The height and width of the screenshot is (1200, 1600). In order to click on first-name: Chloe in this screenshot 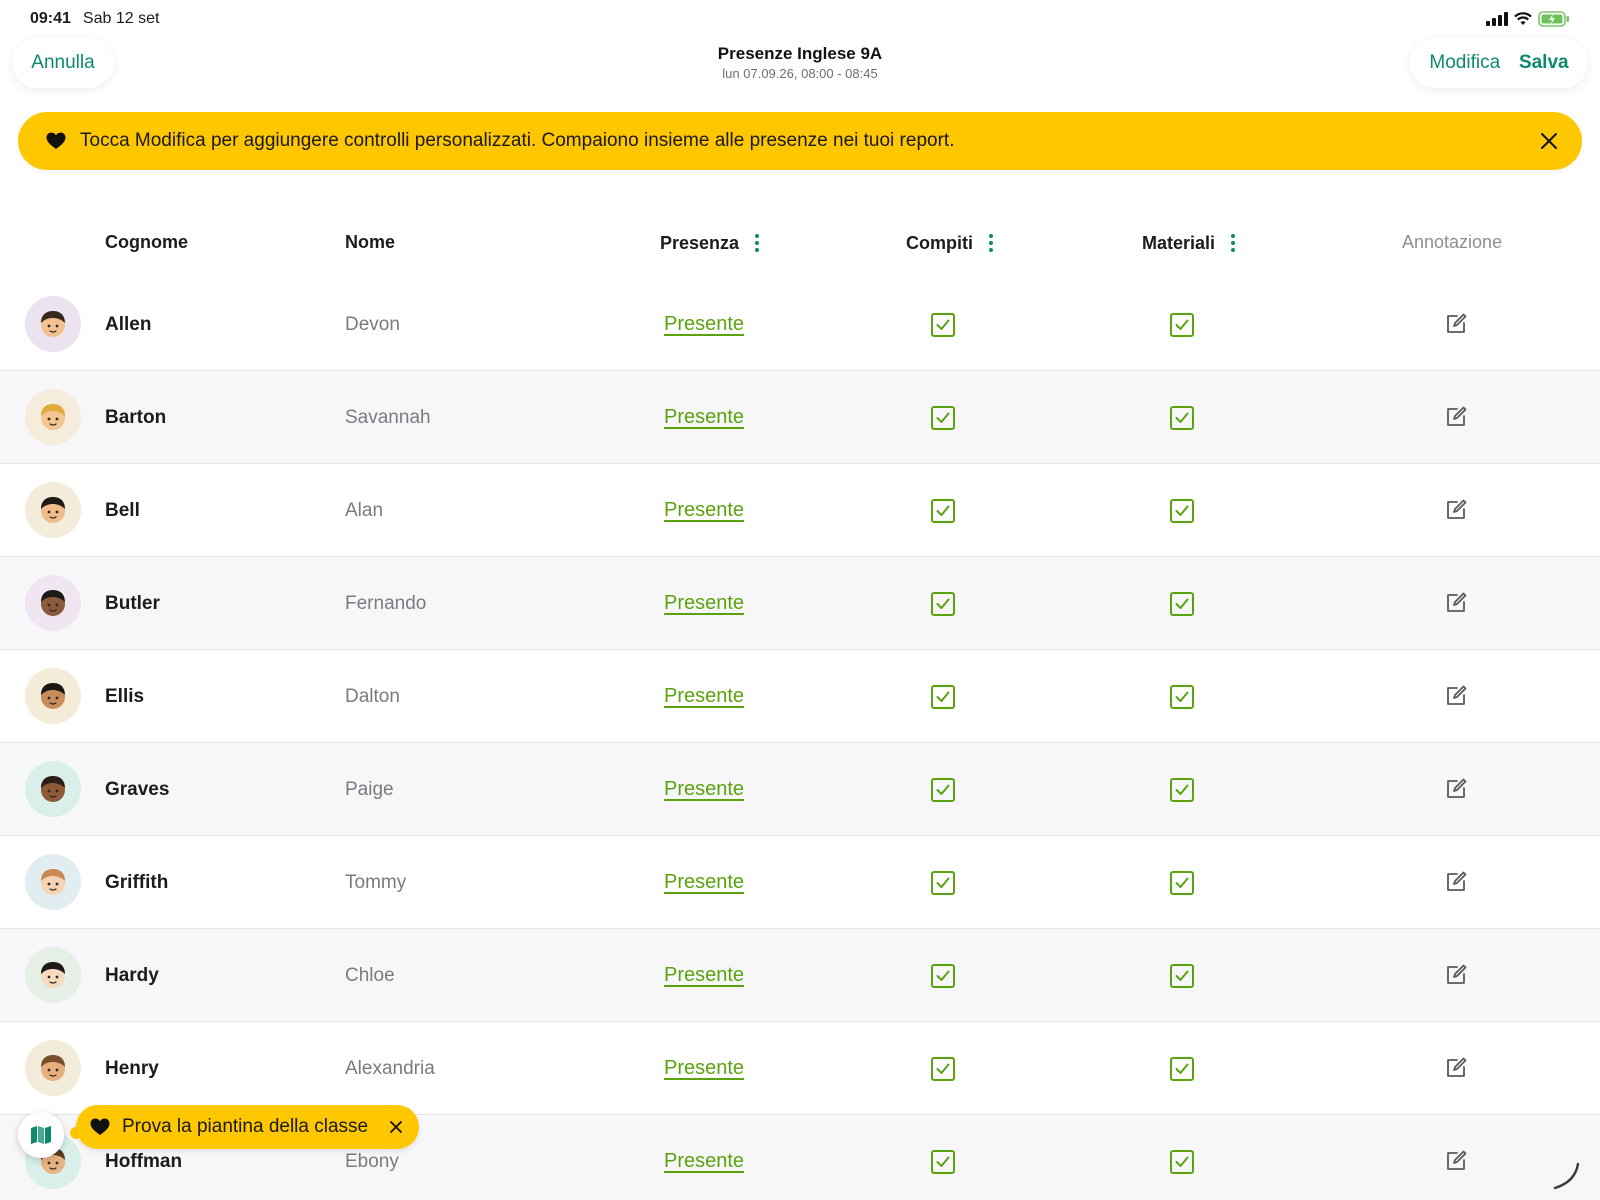, I will do `click(370, 975)`.